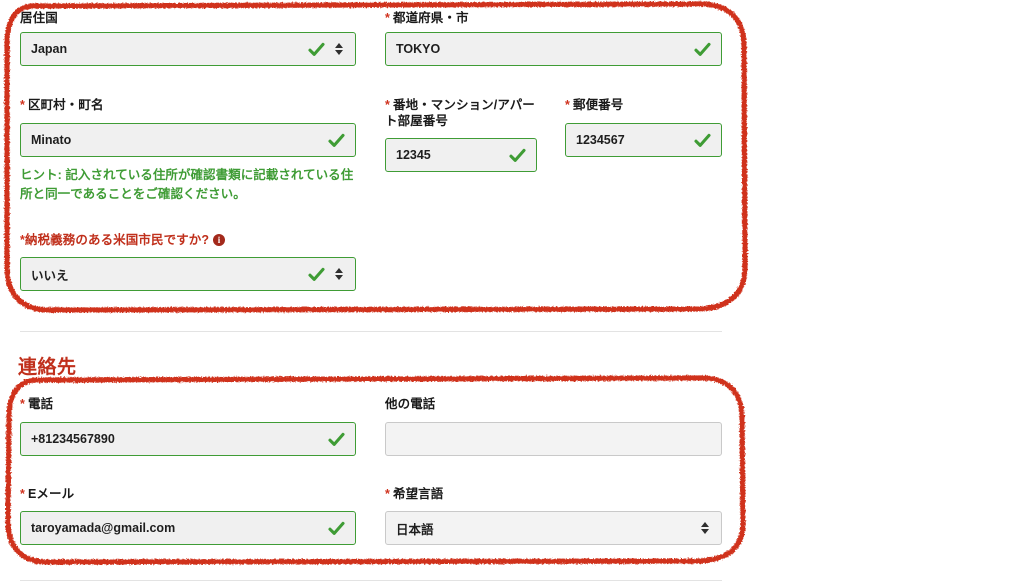 The width and height of the screenshot is (1024, 586). What do you see at coordinates (553, 18) in the screenshot?
I see `label-state-province-city: * 都道府県・市` at bounding box center [553, 18].